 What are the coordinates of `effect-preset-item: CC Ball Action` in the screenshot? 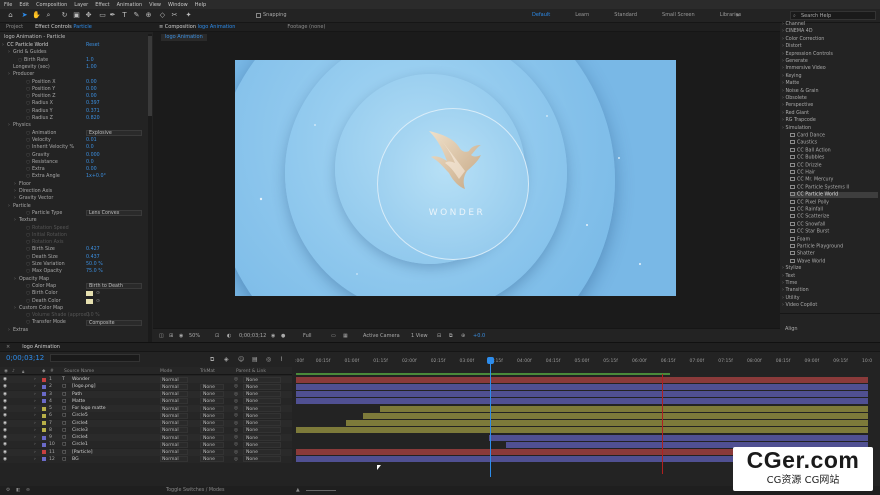 It's located at (810, 150).